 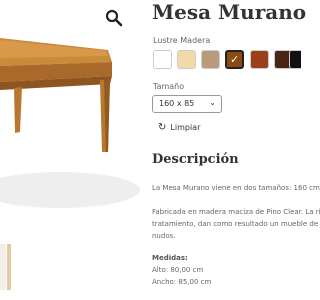 What do you see at coordinates (114, 18) in the screenshot?
I see `magnifier-icon` at bounding box center [114, 18].